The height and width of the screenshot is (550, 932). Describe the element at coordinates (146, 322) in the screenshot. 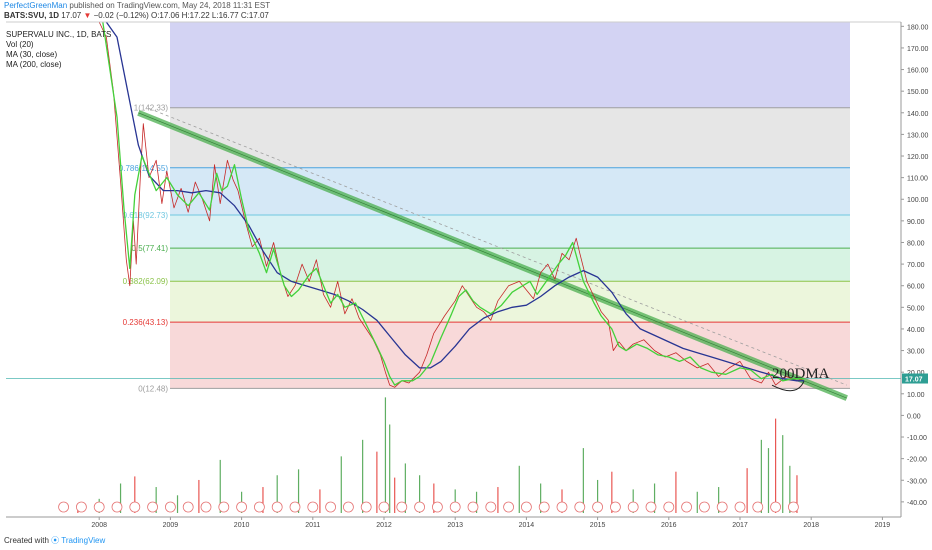

I see `fib-label-0.236: 0.236(43.13)` at that location.